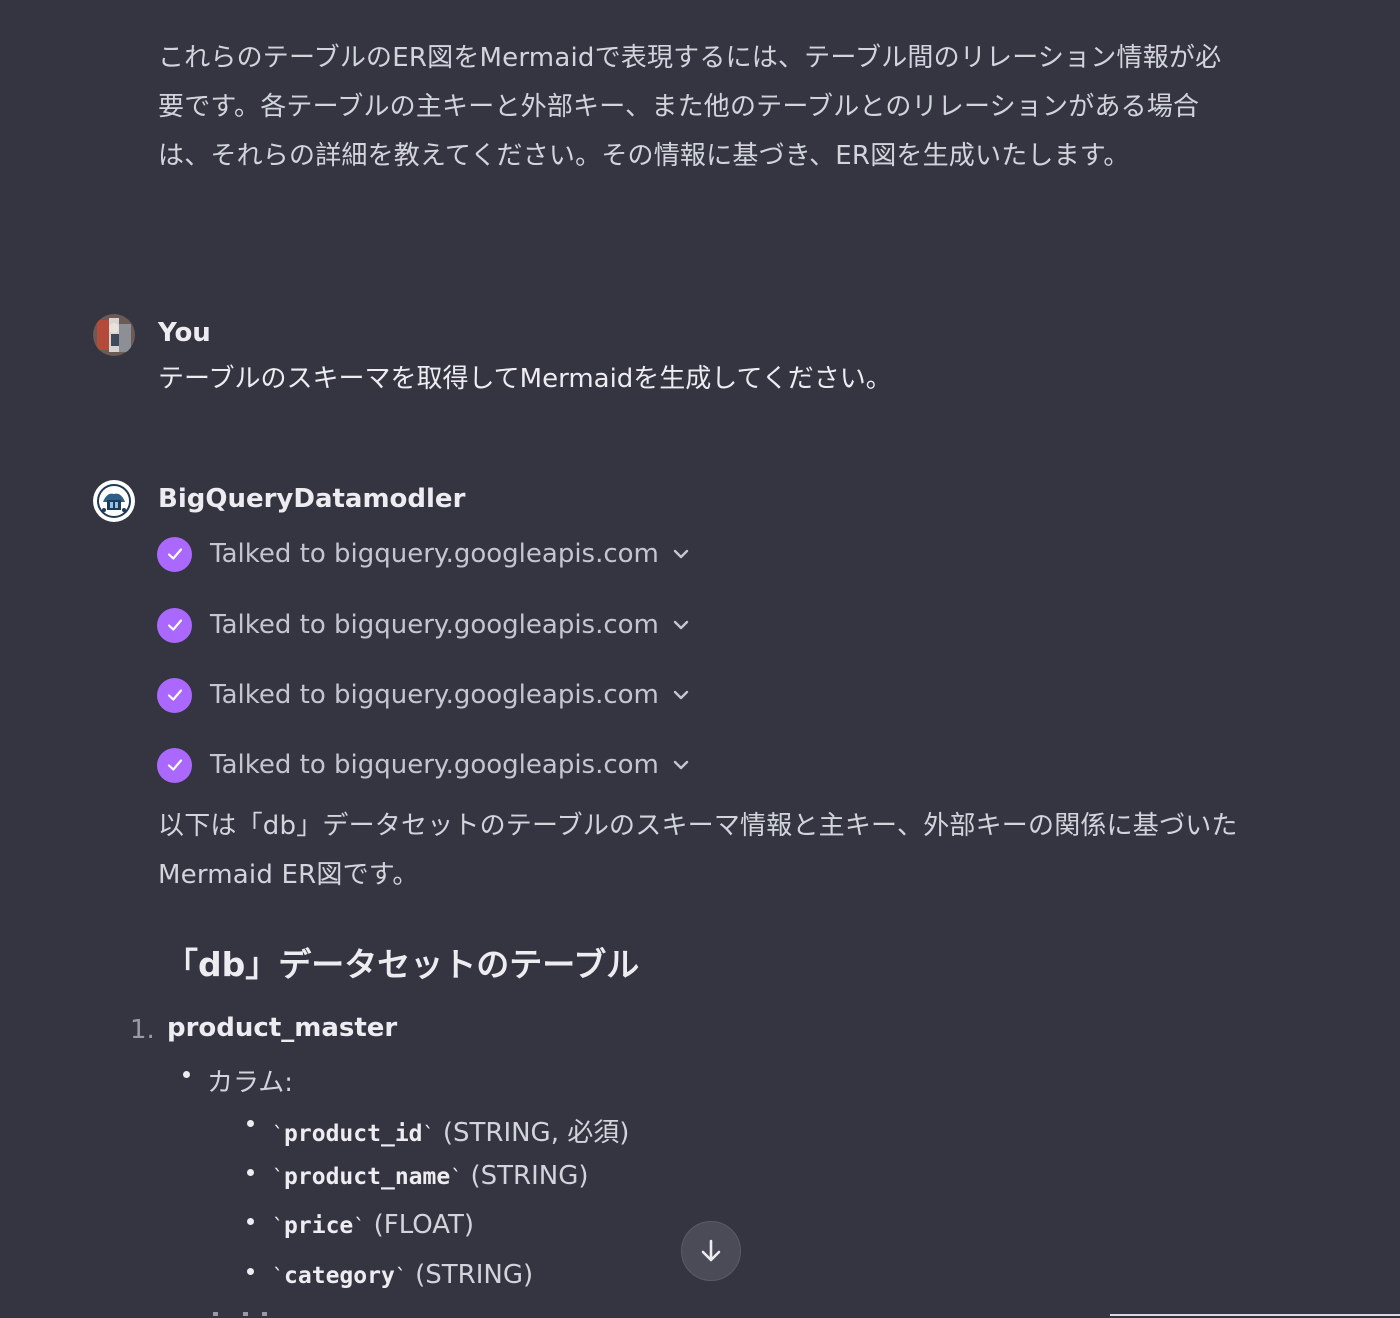 The width and height of the screenshot is (1400, 1318). I want to click on column-item: `product_id` (STRING, 必須), so click(451, 1133).